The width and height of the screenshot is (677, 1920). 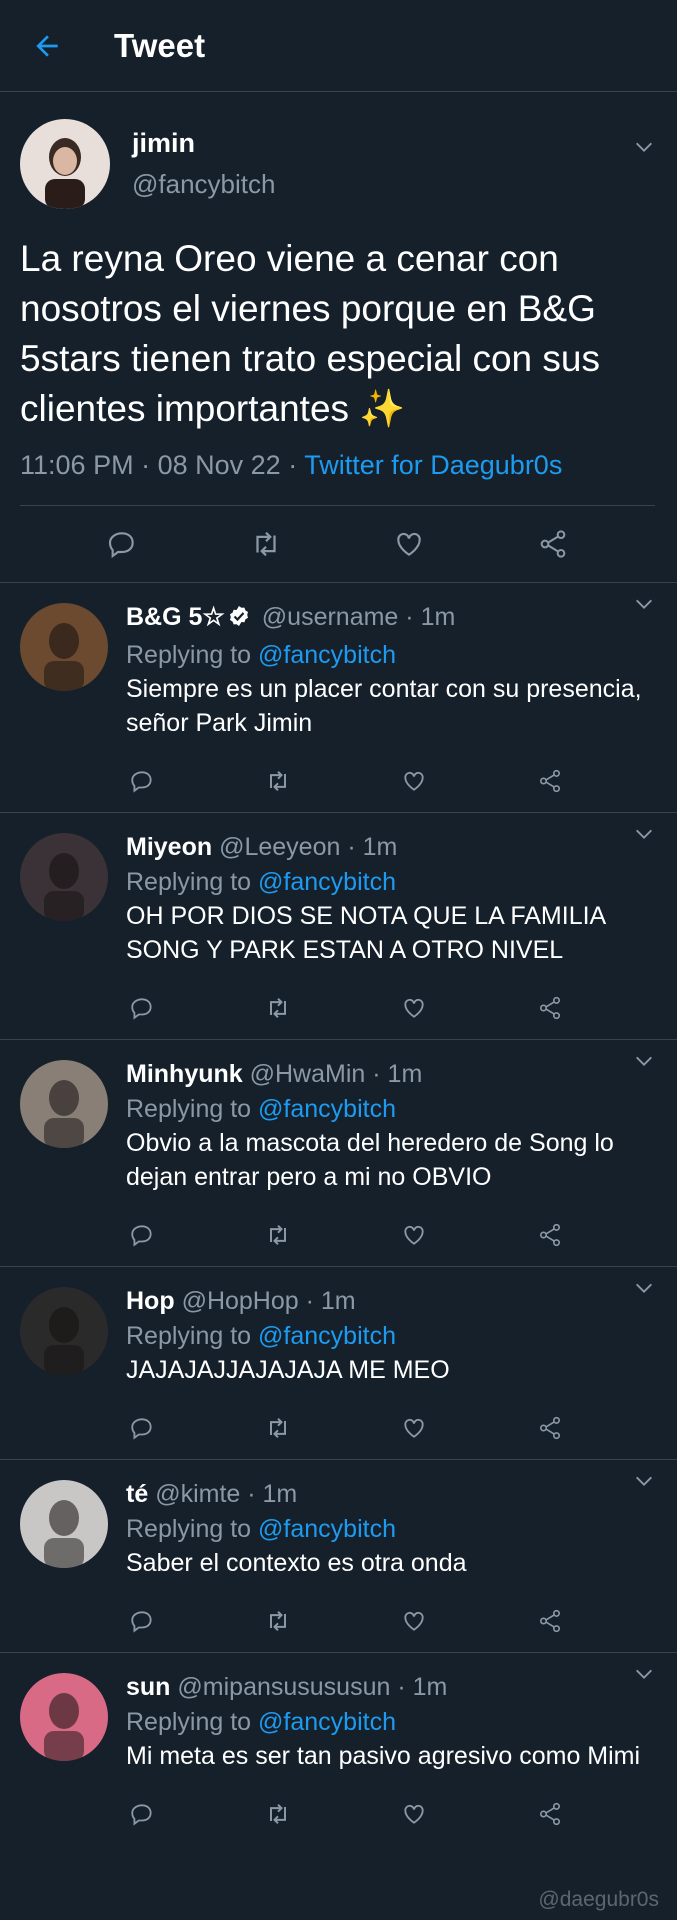 What do you see at coordinates (184, 1074) in the screenshot?
I see `reply-author-name: Minhyunk` at bounding box center [184, 1074].